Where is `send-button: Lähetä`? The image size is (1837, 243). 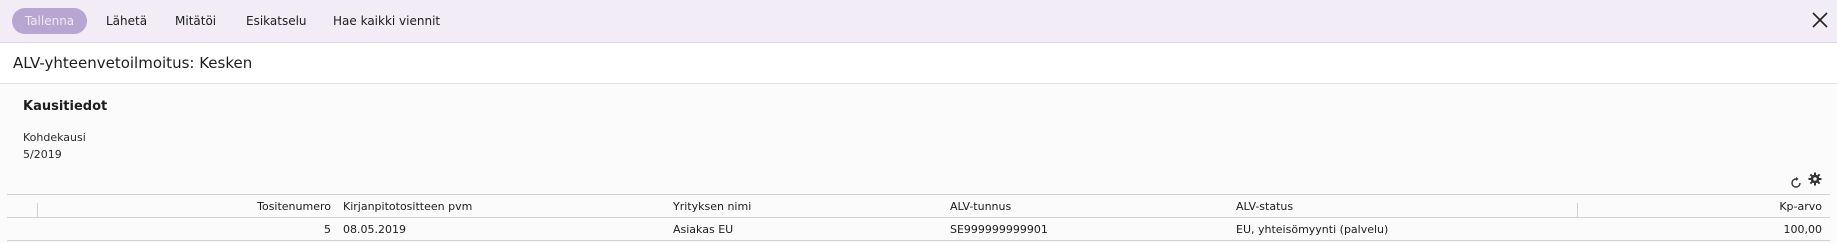
send-button: Lähetä is located at coordinates (126, 21).